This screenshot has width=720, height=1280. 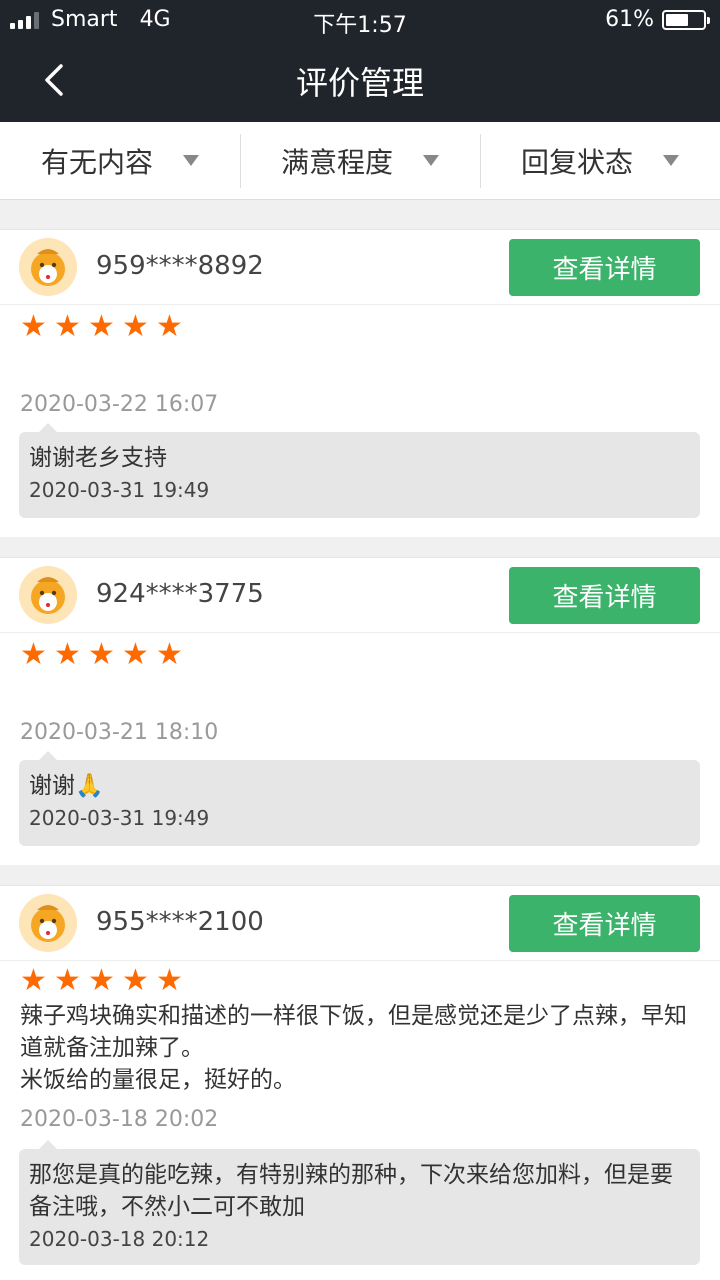 What do you see at coordinates (180, 594) in the screenshot?
I see `user-id: 924****3775` at bounding box center [180, 594].